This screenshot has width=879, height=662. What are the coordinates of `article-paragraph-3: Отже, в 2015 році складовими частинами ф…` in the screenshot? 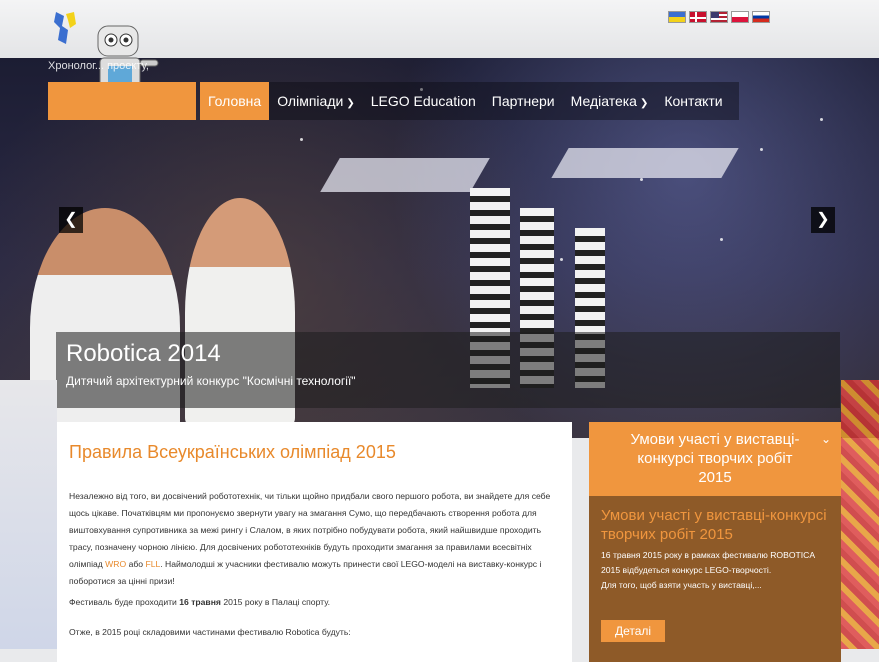 It's located at (210, 632).